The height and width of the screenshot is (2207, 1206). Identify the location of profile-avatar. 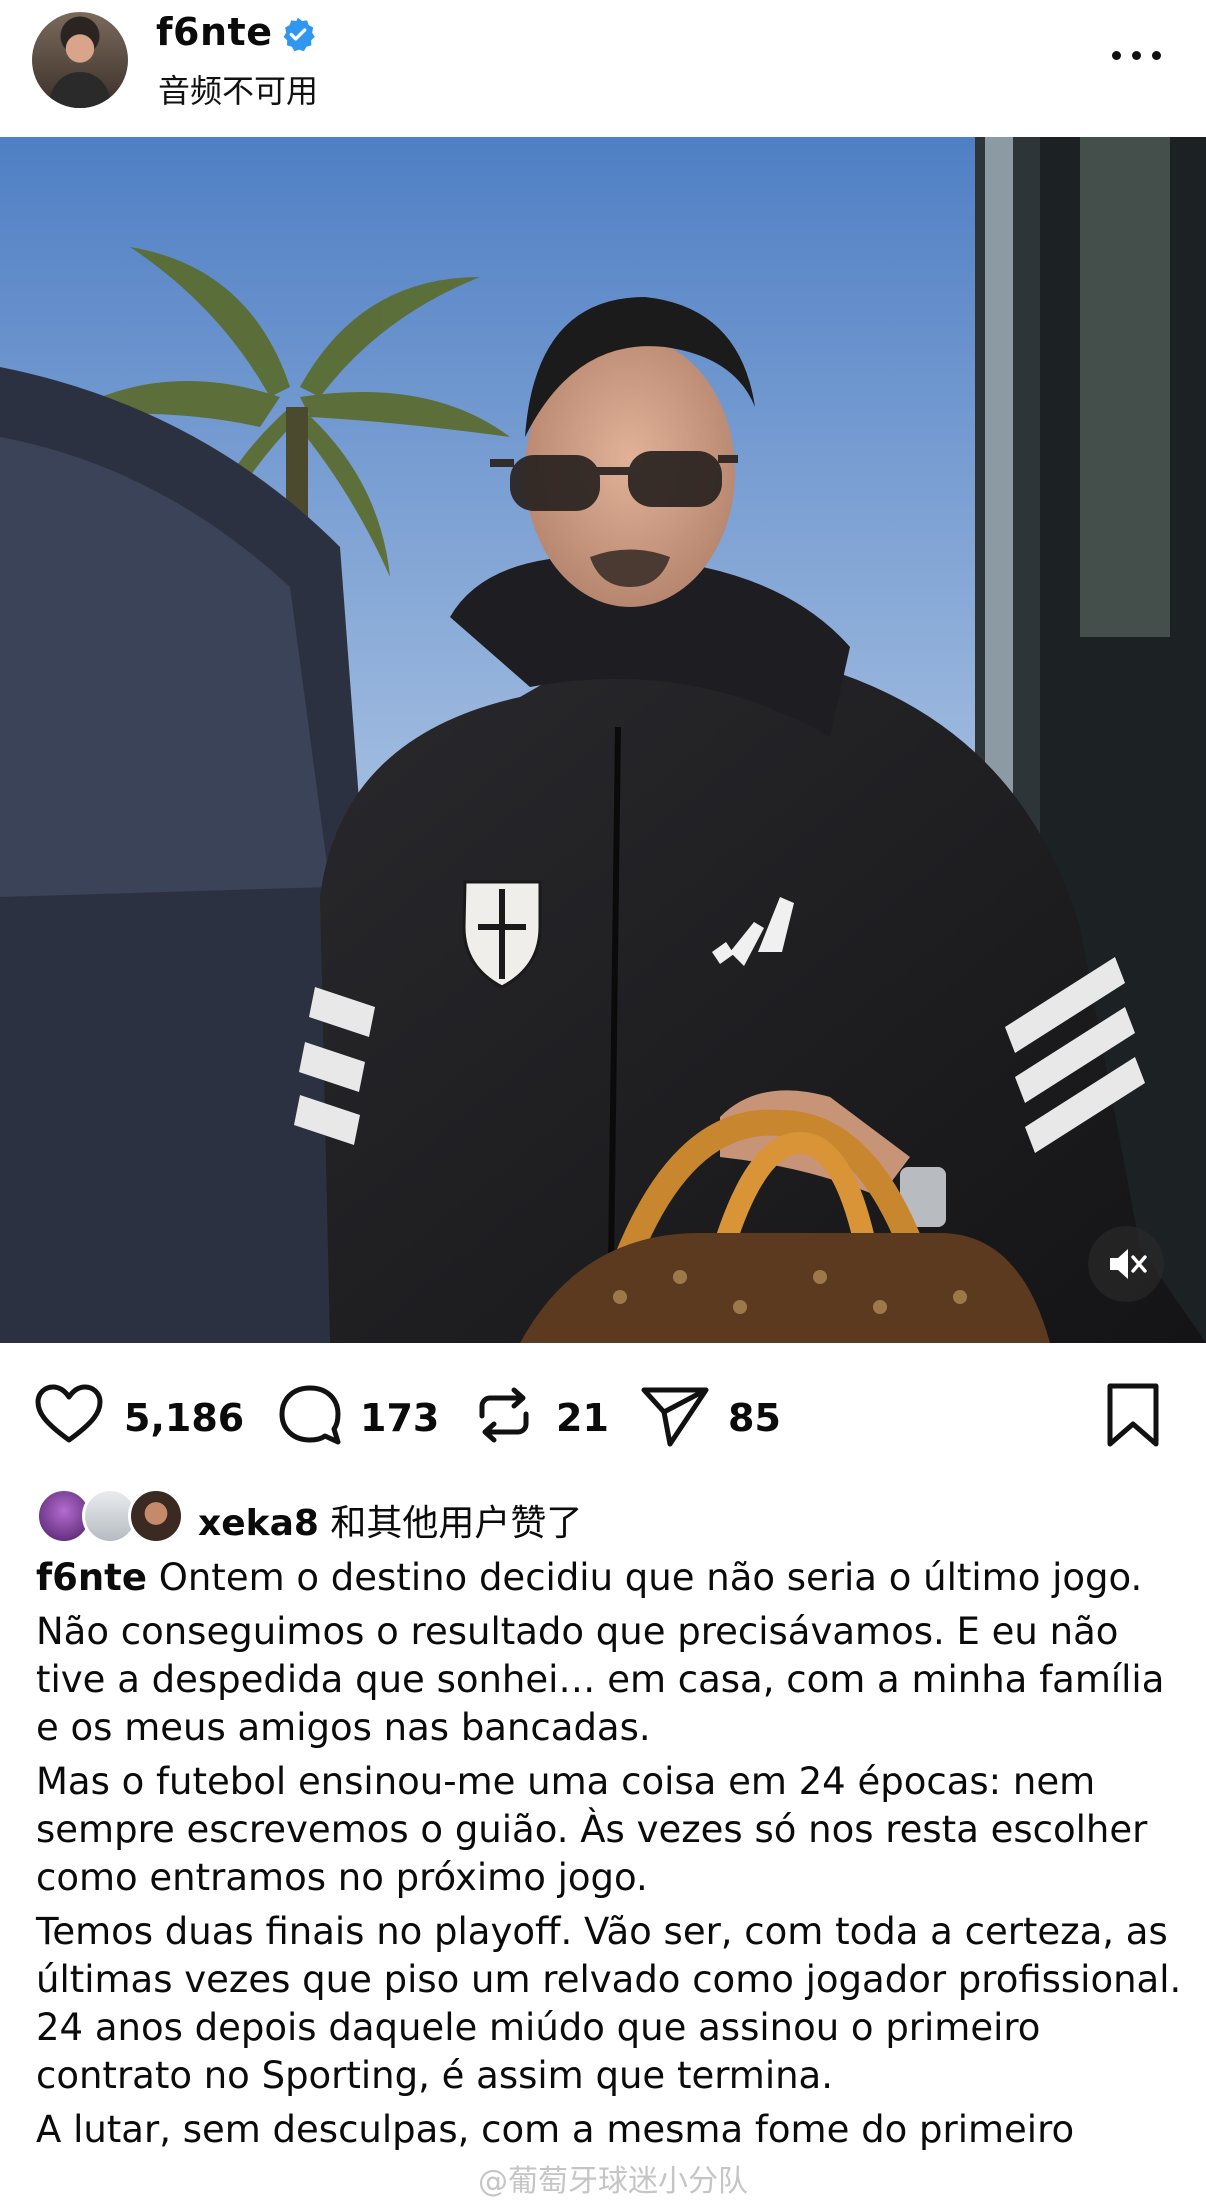
(80, 60).